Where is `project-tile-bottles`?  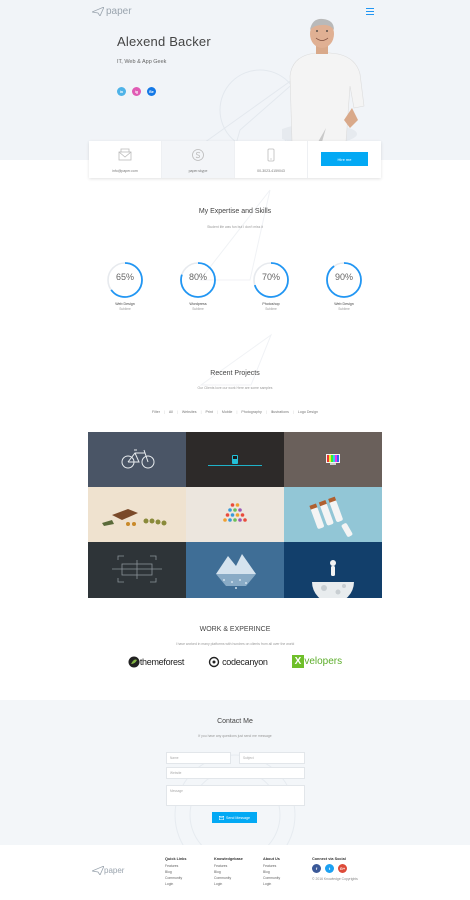
project-tile-bottles is located at coordinates (333, 514).